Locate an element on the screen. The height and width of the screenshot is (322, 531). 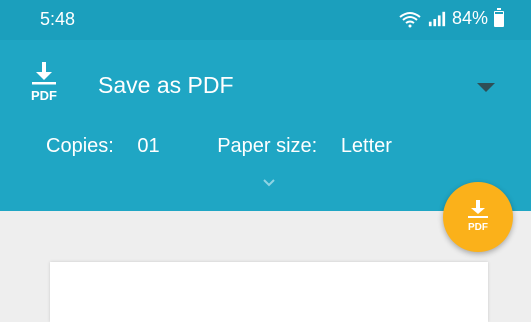
status-time: 5:48 is located at coordinates (58, 19).